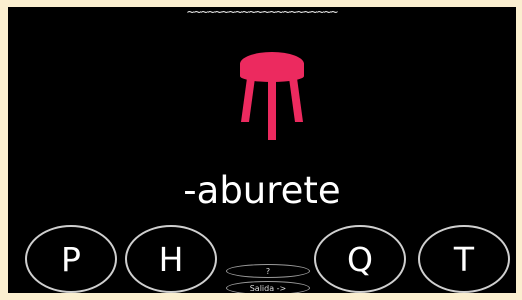 This screenshot has width=522, height=300. I want to click on help-button: ?, so click(268, 271).